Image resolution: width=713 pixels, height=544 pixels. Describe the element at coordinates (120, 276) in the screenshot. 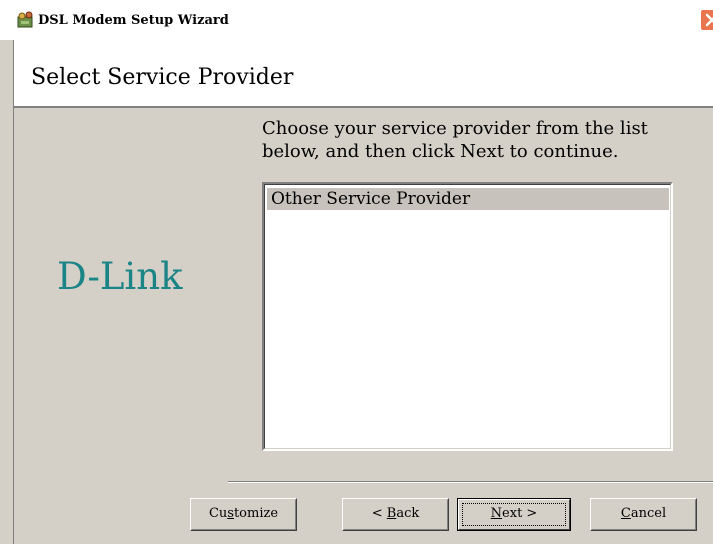

I see `dlink-logo: D-Link` at that location.